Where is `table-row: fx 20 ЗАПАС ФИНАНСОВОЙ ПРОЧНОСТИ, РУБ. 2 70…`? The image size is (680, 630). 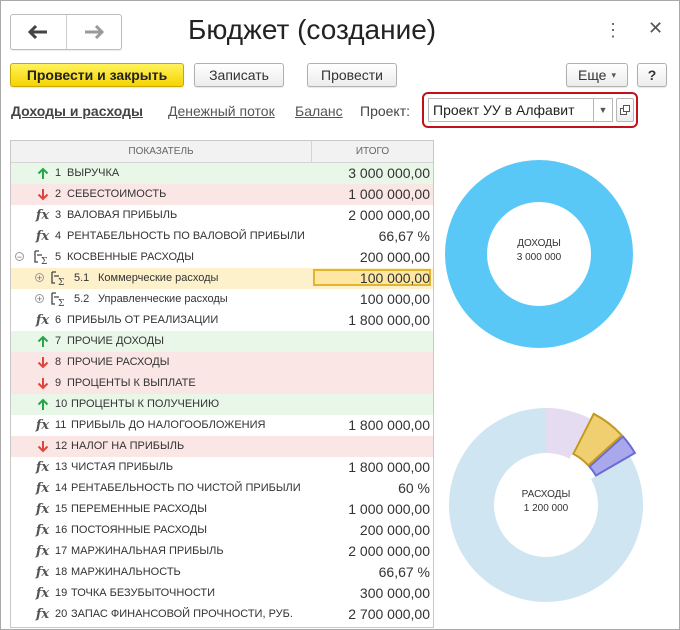
table-row: fx 20 ЗАПАС ФИНАНСОВОЙ ПРОЧНОСТИ, РУБ. 2 70… is located at coordinates (222, 614).